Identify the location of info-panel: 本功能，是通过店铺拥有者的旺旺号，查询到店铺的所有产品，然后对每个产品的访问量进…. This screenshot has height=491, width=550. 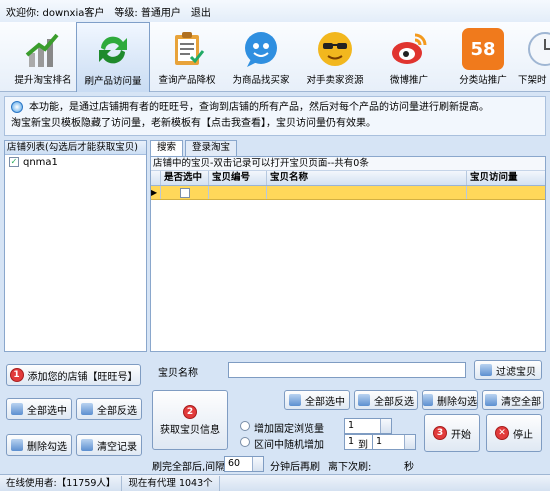
(275, 116).